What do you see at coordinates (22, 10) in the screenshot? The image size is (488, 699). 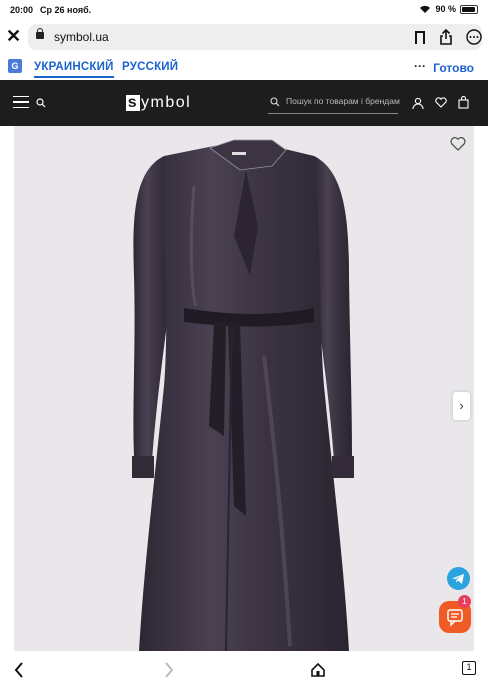 I see `status-time: 20:00` at bounding box center [22, 10].